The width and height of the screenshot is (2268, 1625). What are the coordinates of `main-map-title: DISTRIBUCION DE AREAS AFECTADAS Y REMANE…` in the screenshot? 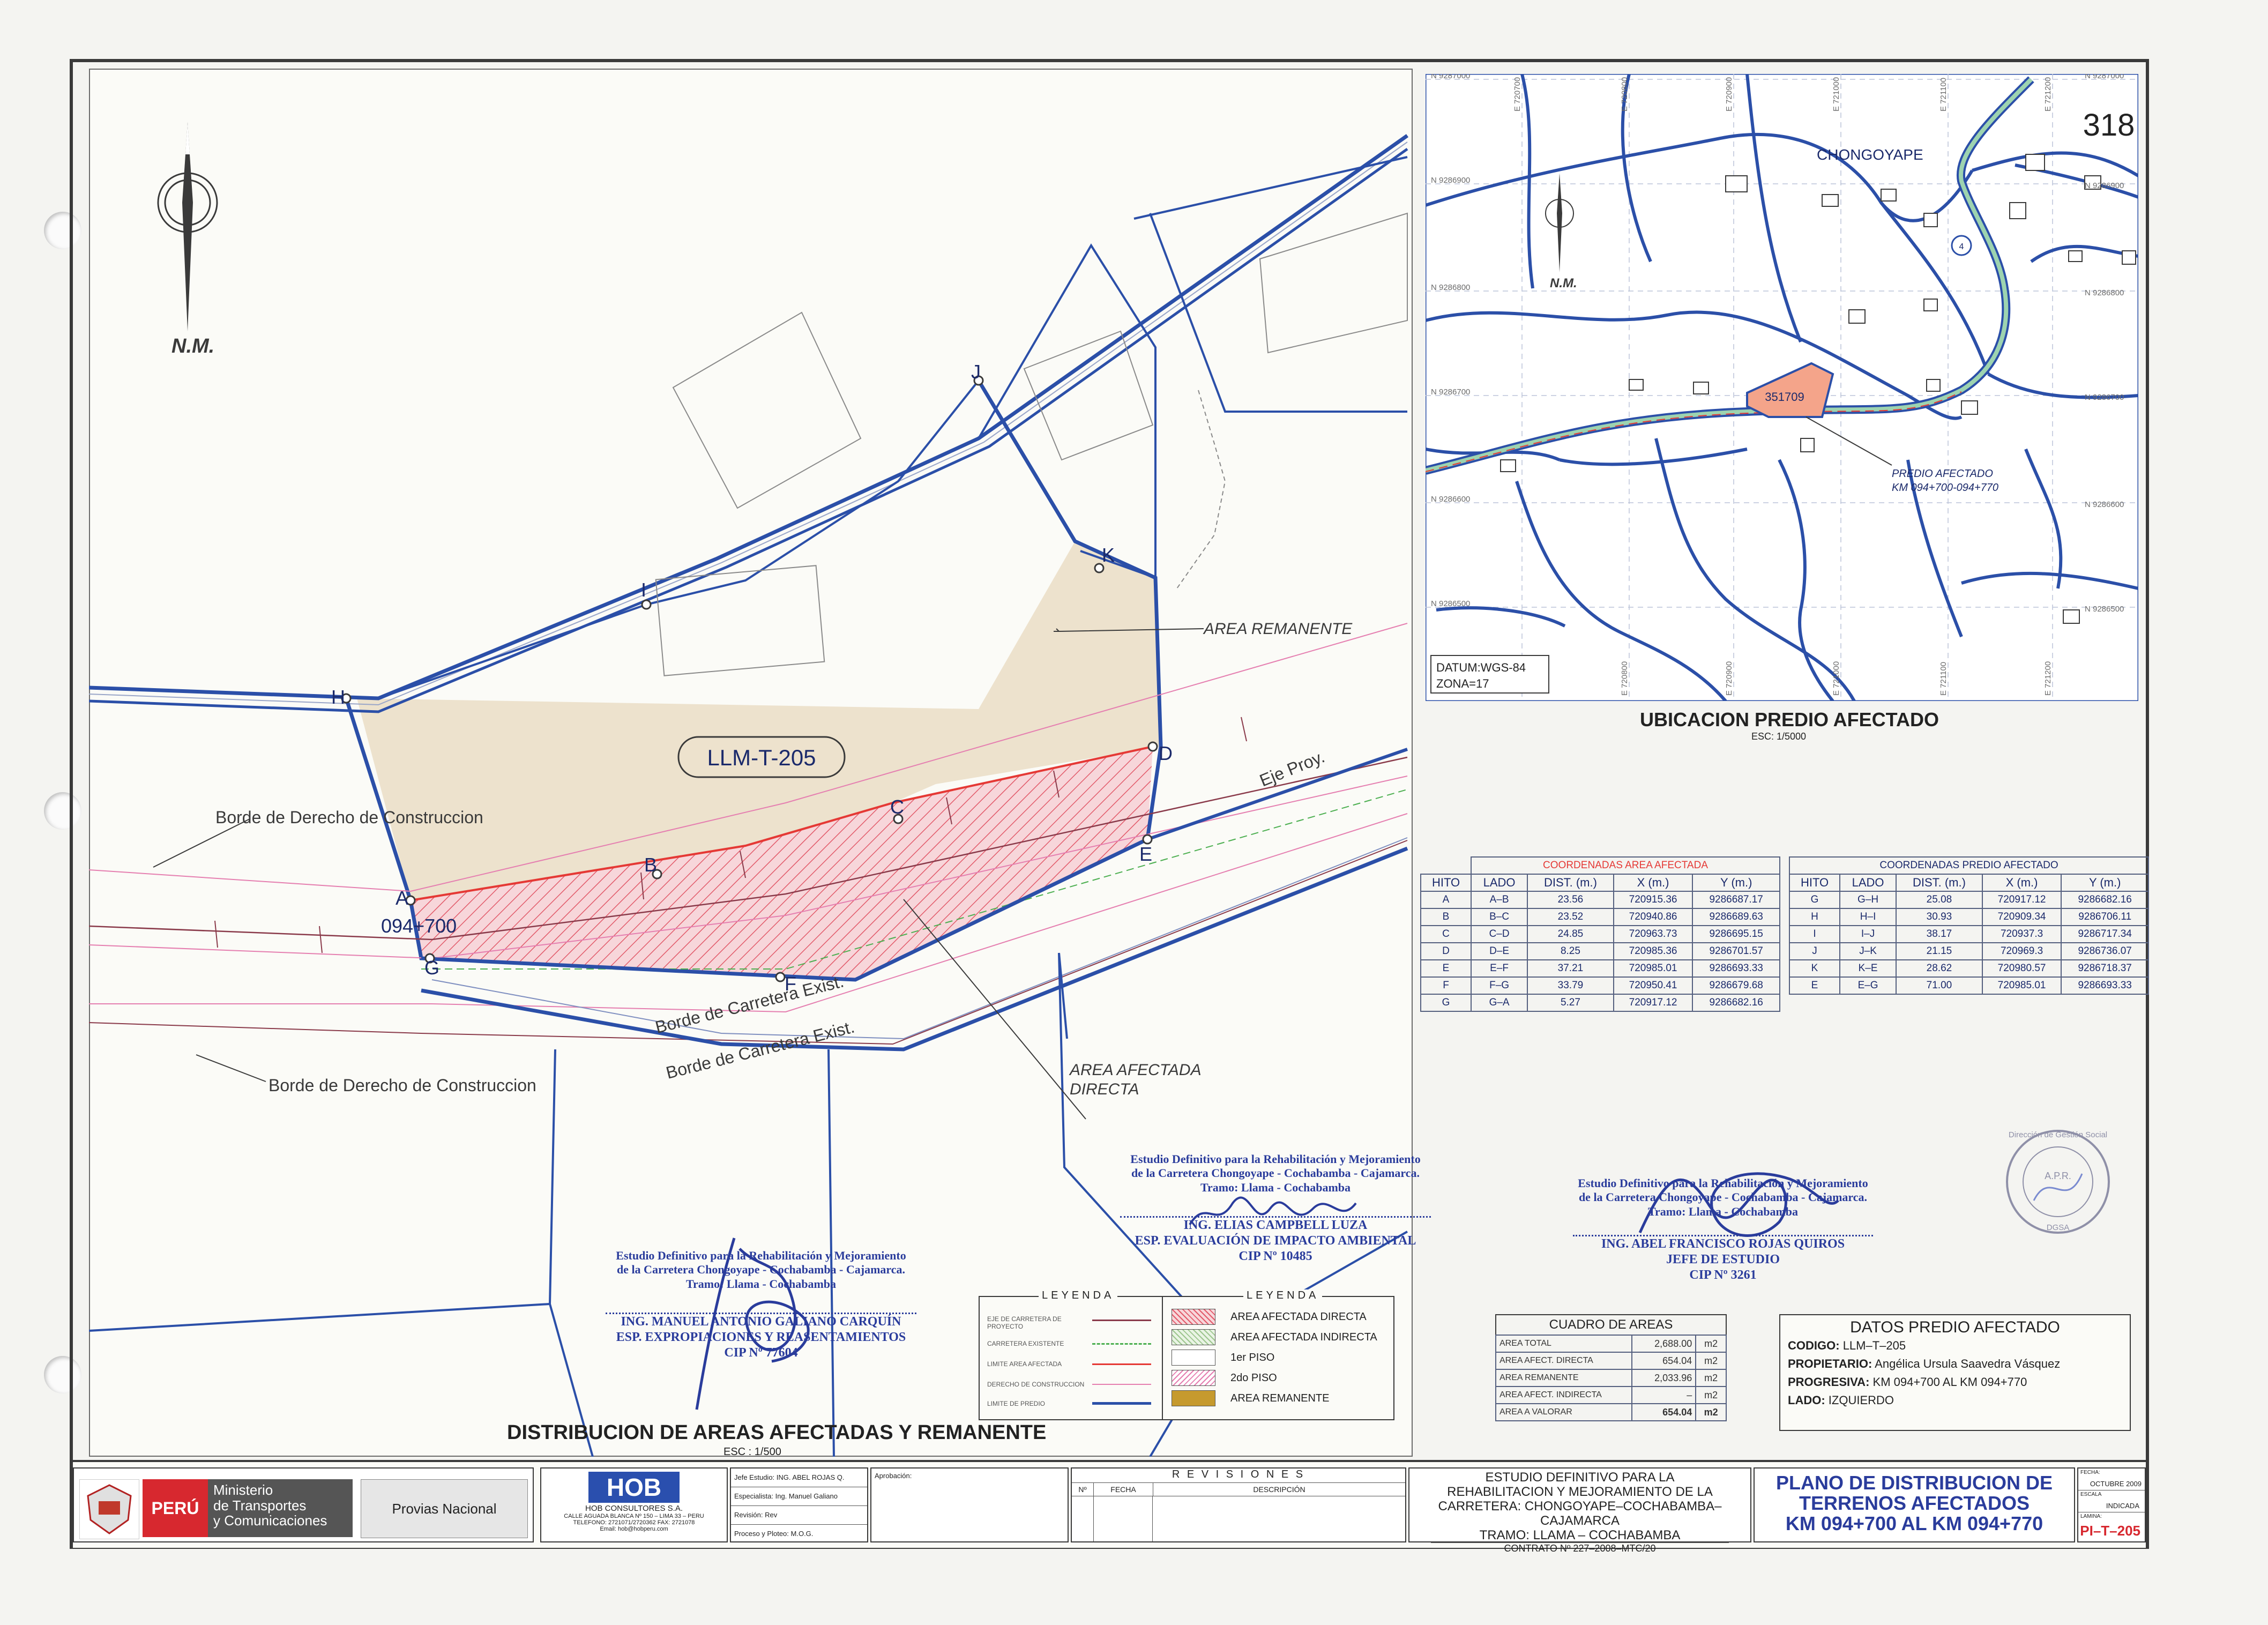 It's located at (777, 1432).